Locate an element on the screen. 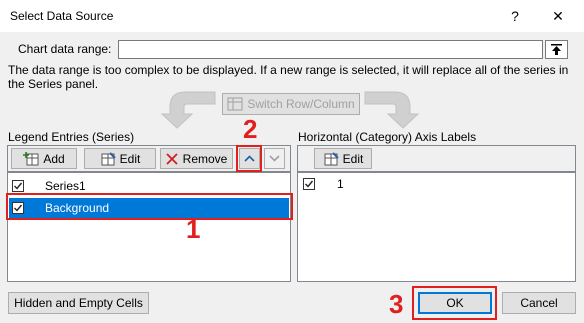 Image resolution: width=584 pixels, height=323 pixels. annotation-number-1: 1 is located at coordinates (193, 229).